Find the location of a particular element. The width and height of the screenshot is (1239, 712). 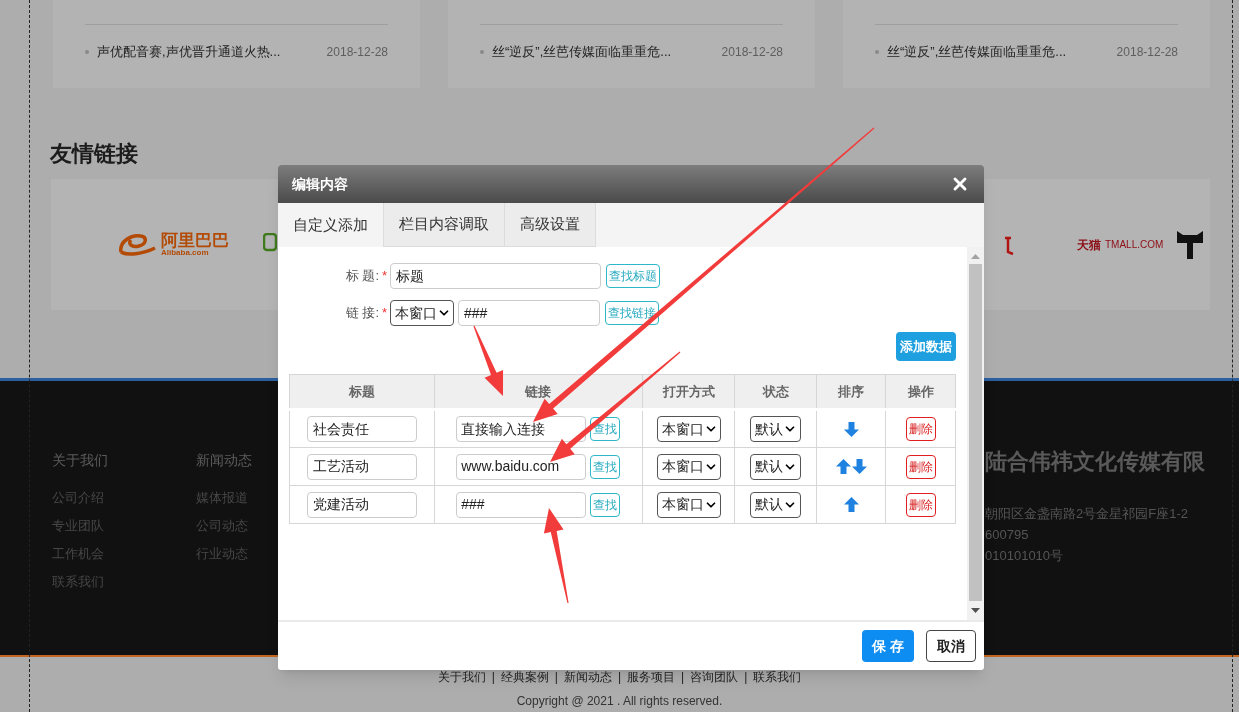

copyright-text: Copyright @ 2021 . All rights reserved. is located at coordinates (619, 701).